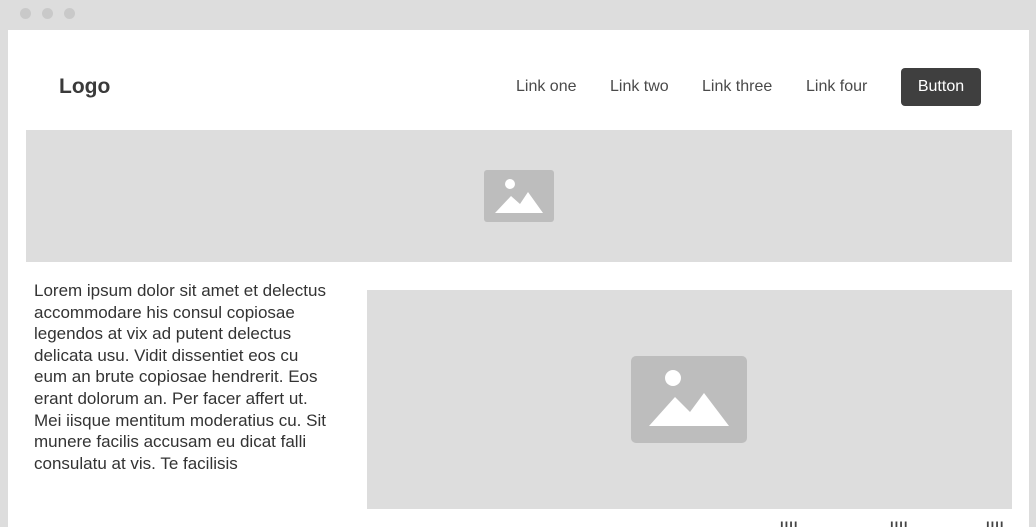  I want to click on nav-link-two: Link two, so click(639, 87).